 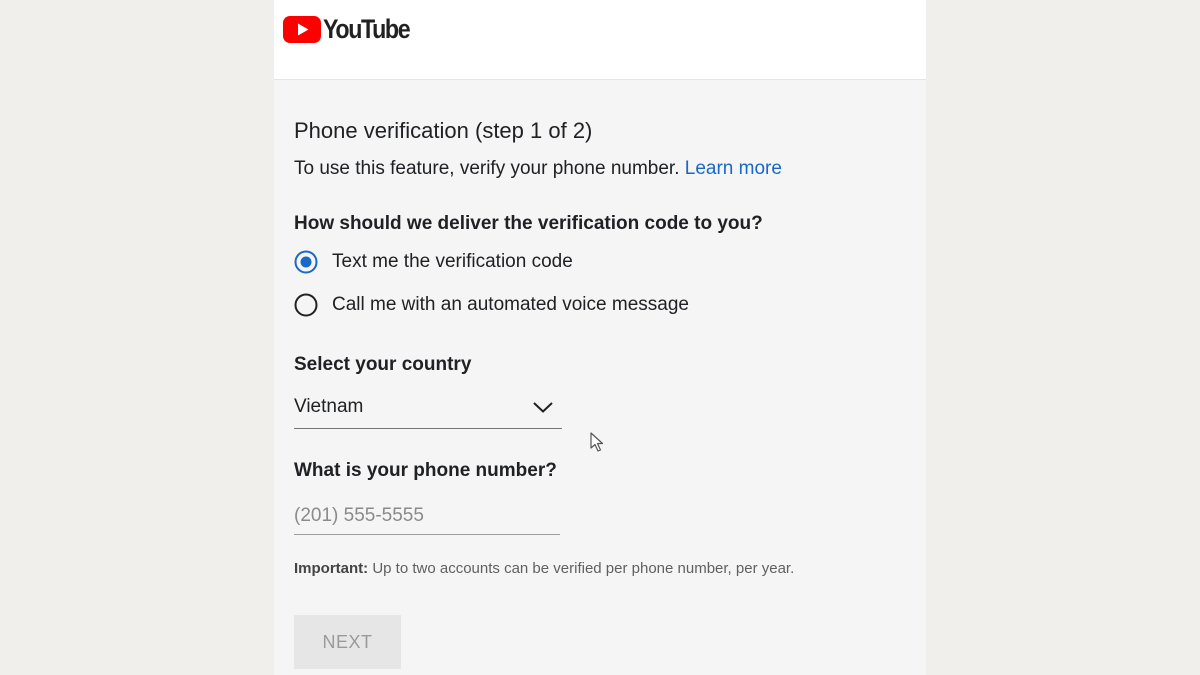 What do you see at coordinates (600, 40) in the screenshot?
I see `header: YouTube` at bounding box center [600, 40].